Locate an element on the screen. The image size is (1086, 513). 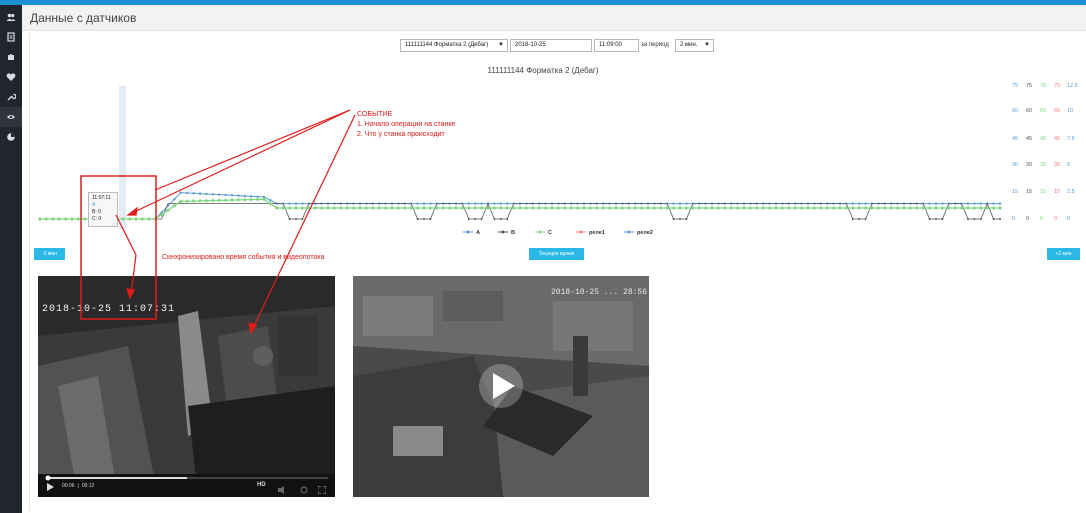
video1-current-time: 00:06 is located at coordinates (68, 486).